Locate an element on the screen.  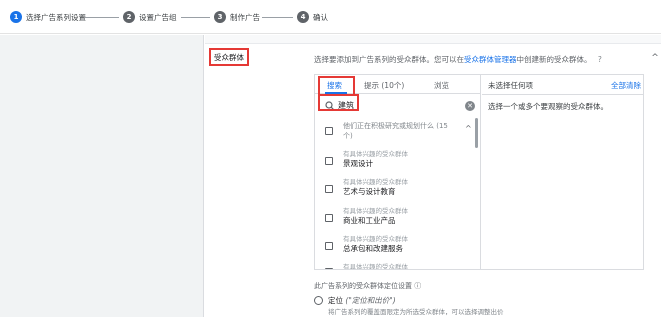
section-divider is located at coordinates (433, 39).